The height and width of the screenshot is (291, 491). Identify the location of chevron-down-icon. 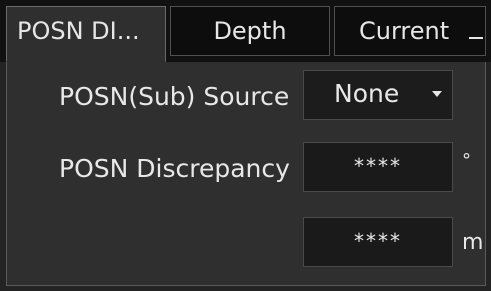
(437, 94).